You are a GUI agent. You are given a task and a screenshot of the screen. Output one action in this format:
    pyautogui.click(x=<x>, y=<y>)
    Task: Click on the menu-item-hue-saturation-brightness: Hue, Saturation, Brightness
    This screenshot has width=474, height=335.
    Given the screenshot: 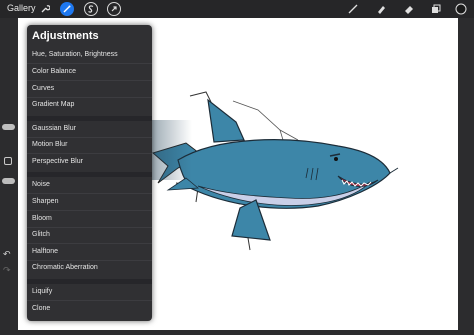 What is the action you would take?
    pyautogui.click(x=89, y=55)
    